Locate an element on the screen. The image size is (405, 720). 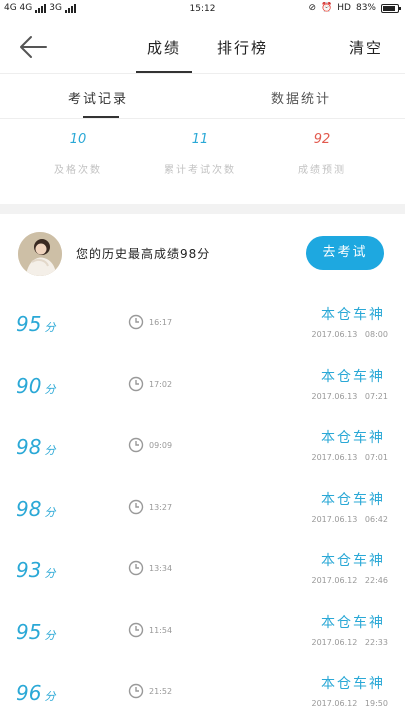
list-item: 90 分 17:02 本仓车神 2017.06.13 07:21 is located at coordinates (202, 387).